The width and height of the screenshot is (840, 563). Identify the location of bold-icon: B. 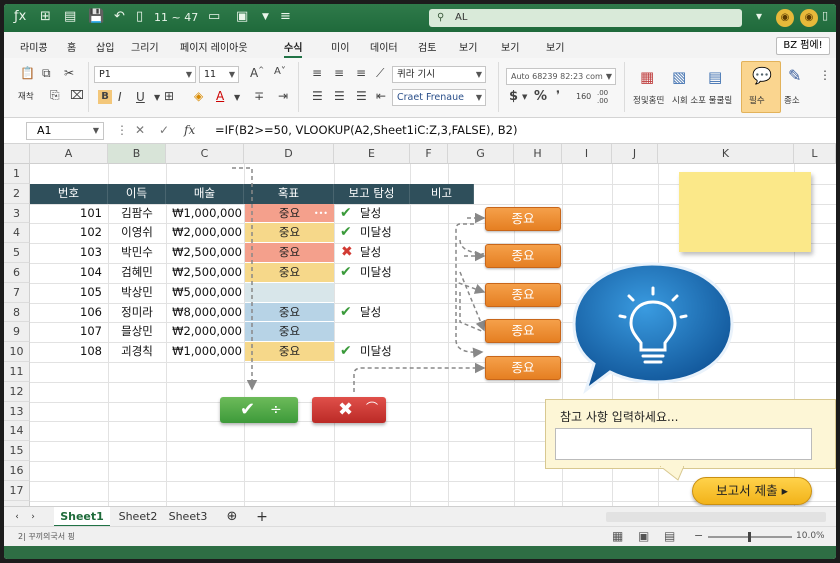
(105, 97).